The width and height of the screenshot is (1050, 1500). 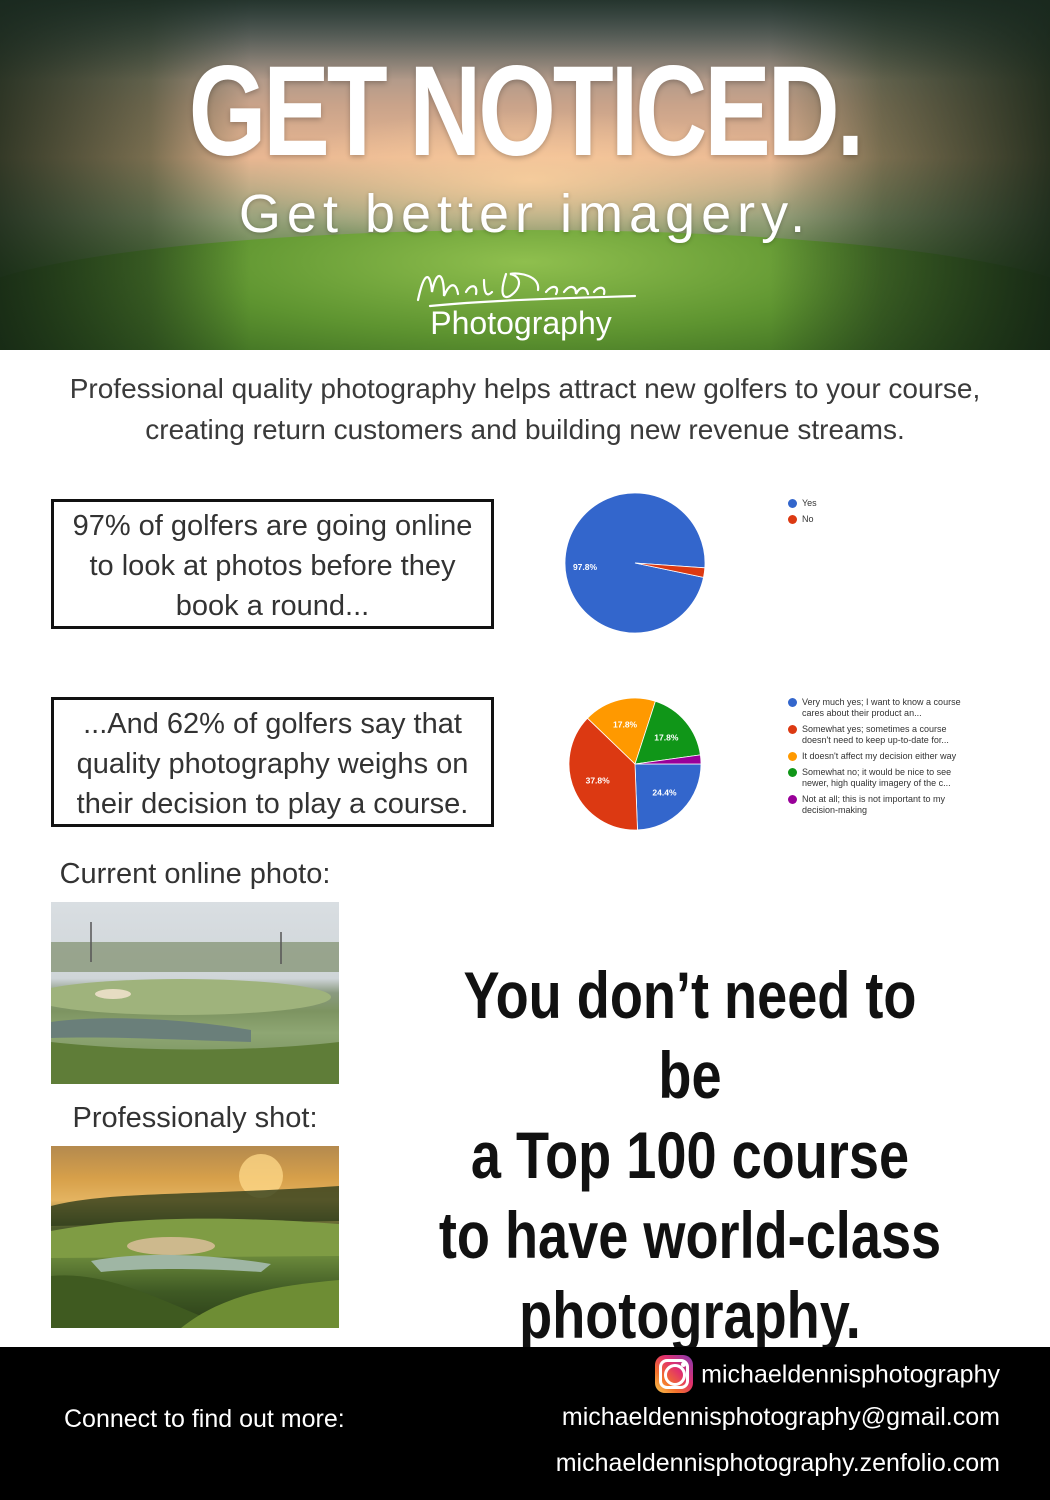 What do you see at coordinates (204, 1419) in the screenshot?
I see `connect-text: Connect to find out more:` at bounding box center [204, 1419].